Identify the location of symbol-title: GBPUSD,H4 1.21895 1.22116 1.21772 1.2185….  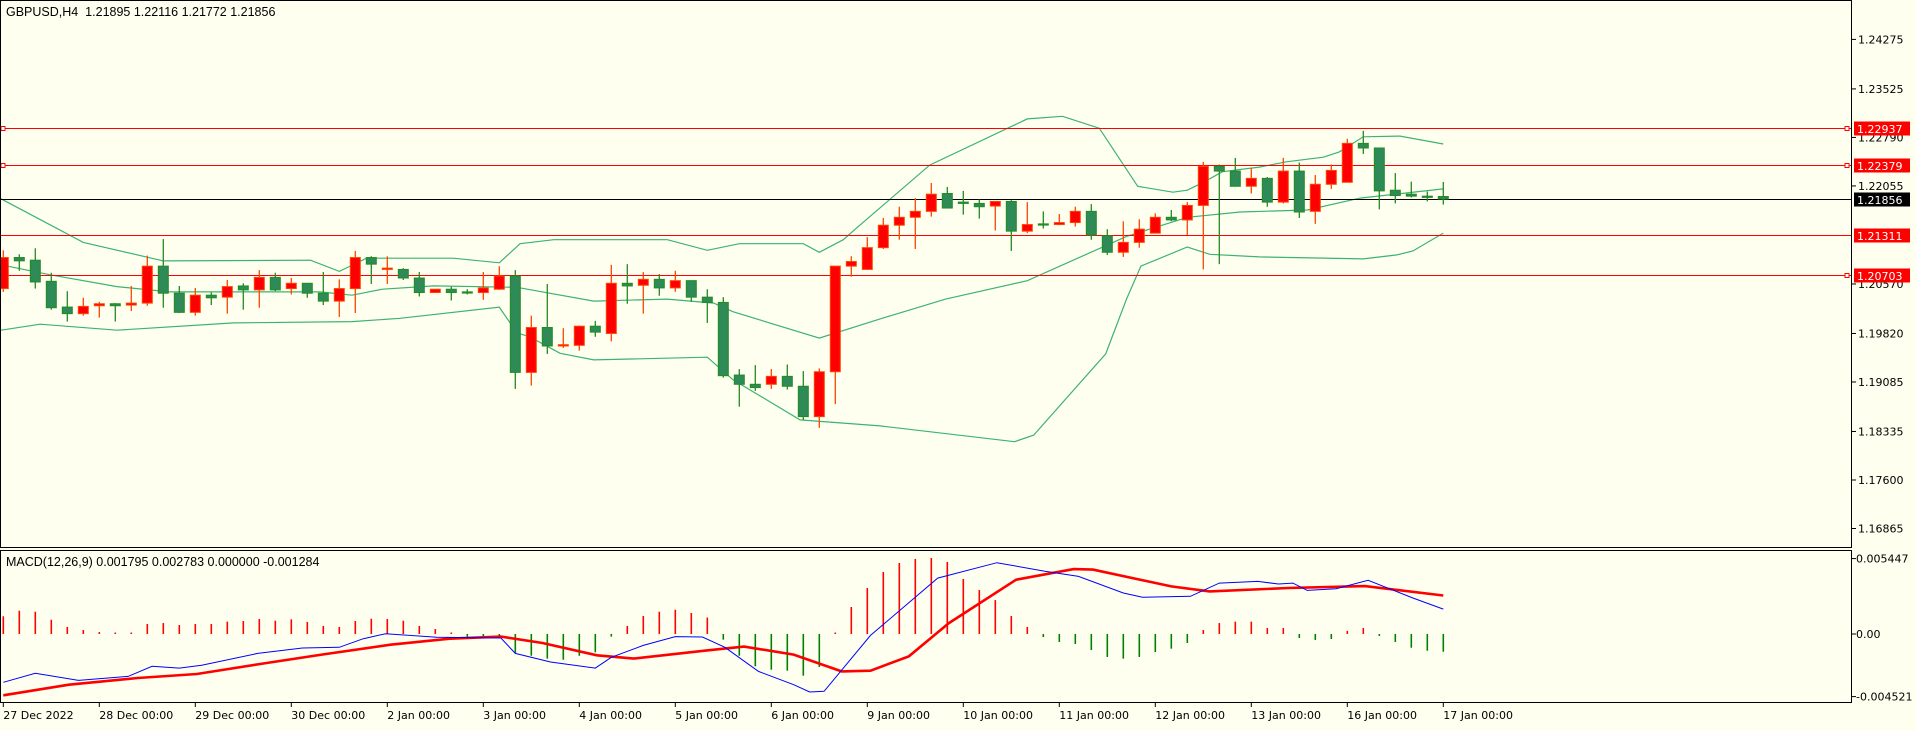
(140, 12).